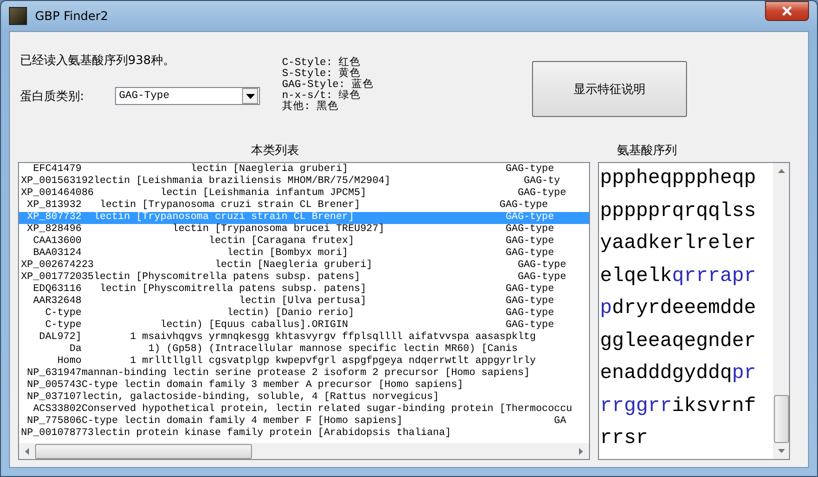  Describe the element at coordinates (304, 410) in the screenshot. I see `list-row: ACS33802Conserved hypothetical protein, lectin related sugar-binding protein [Thermococcu` at that location.